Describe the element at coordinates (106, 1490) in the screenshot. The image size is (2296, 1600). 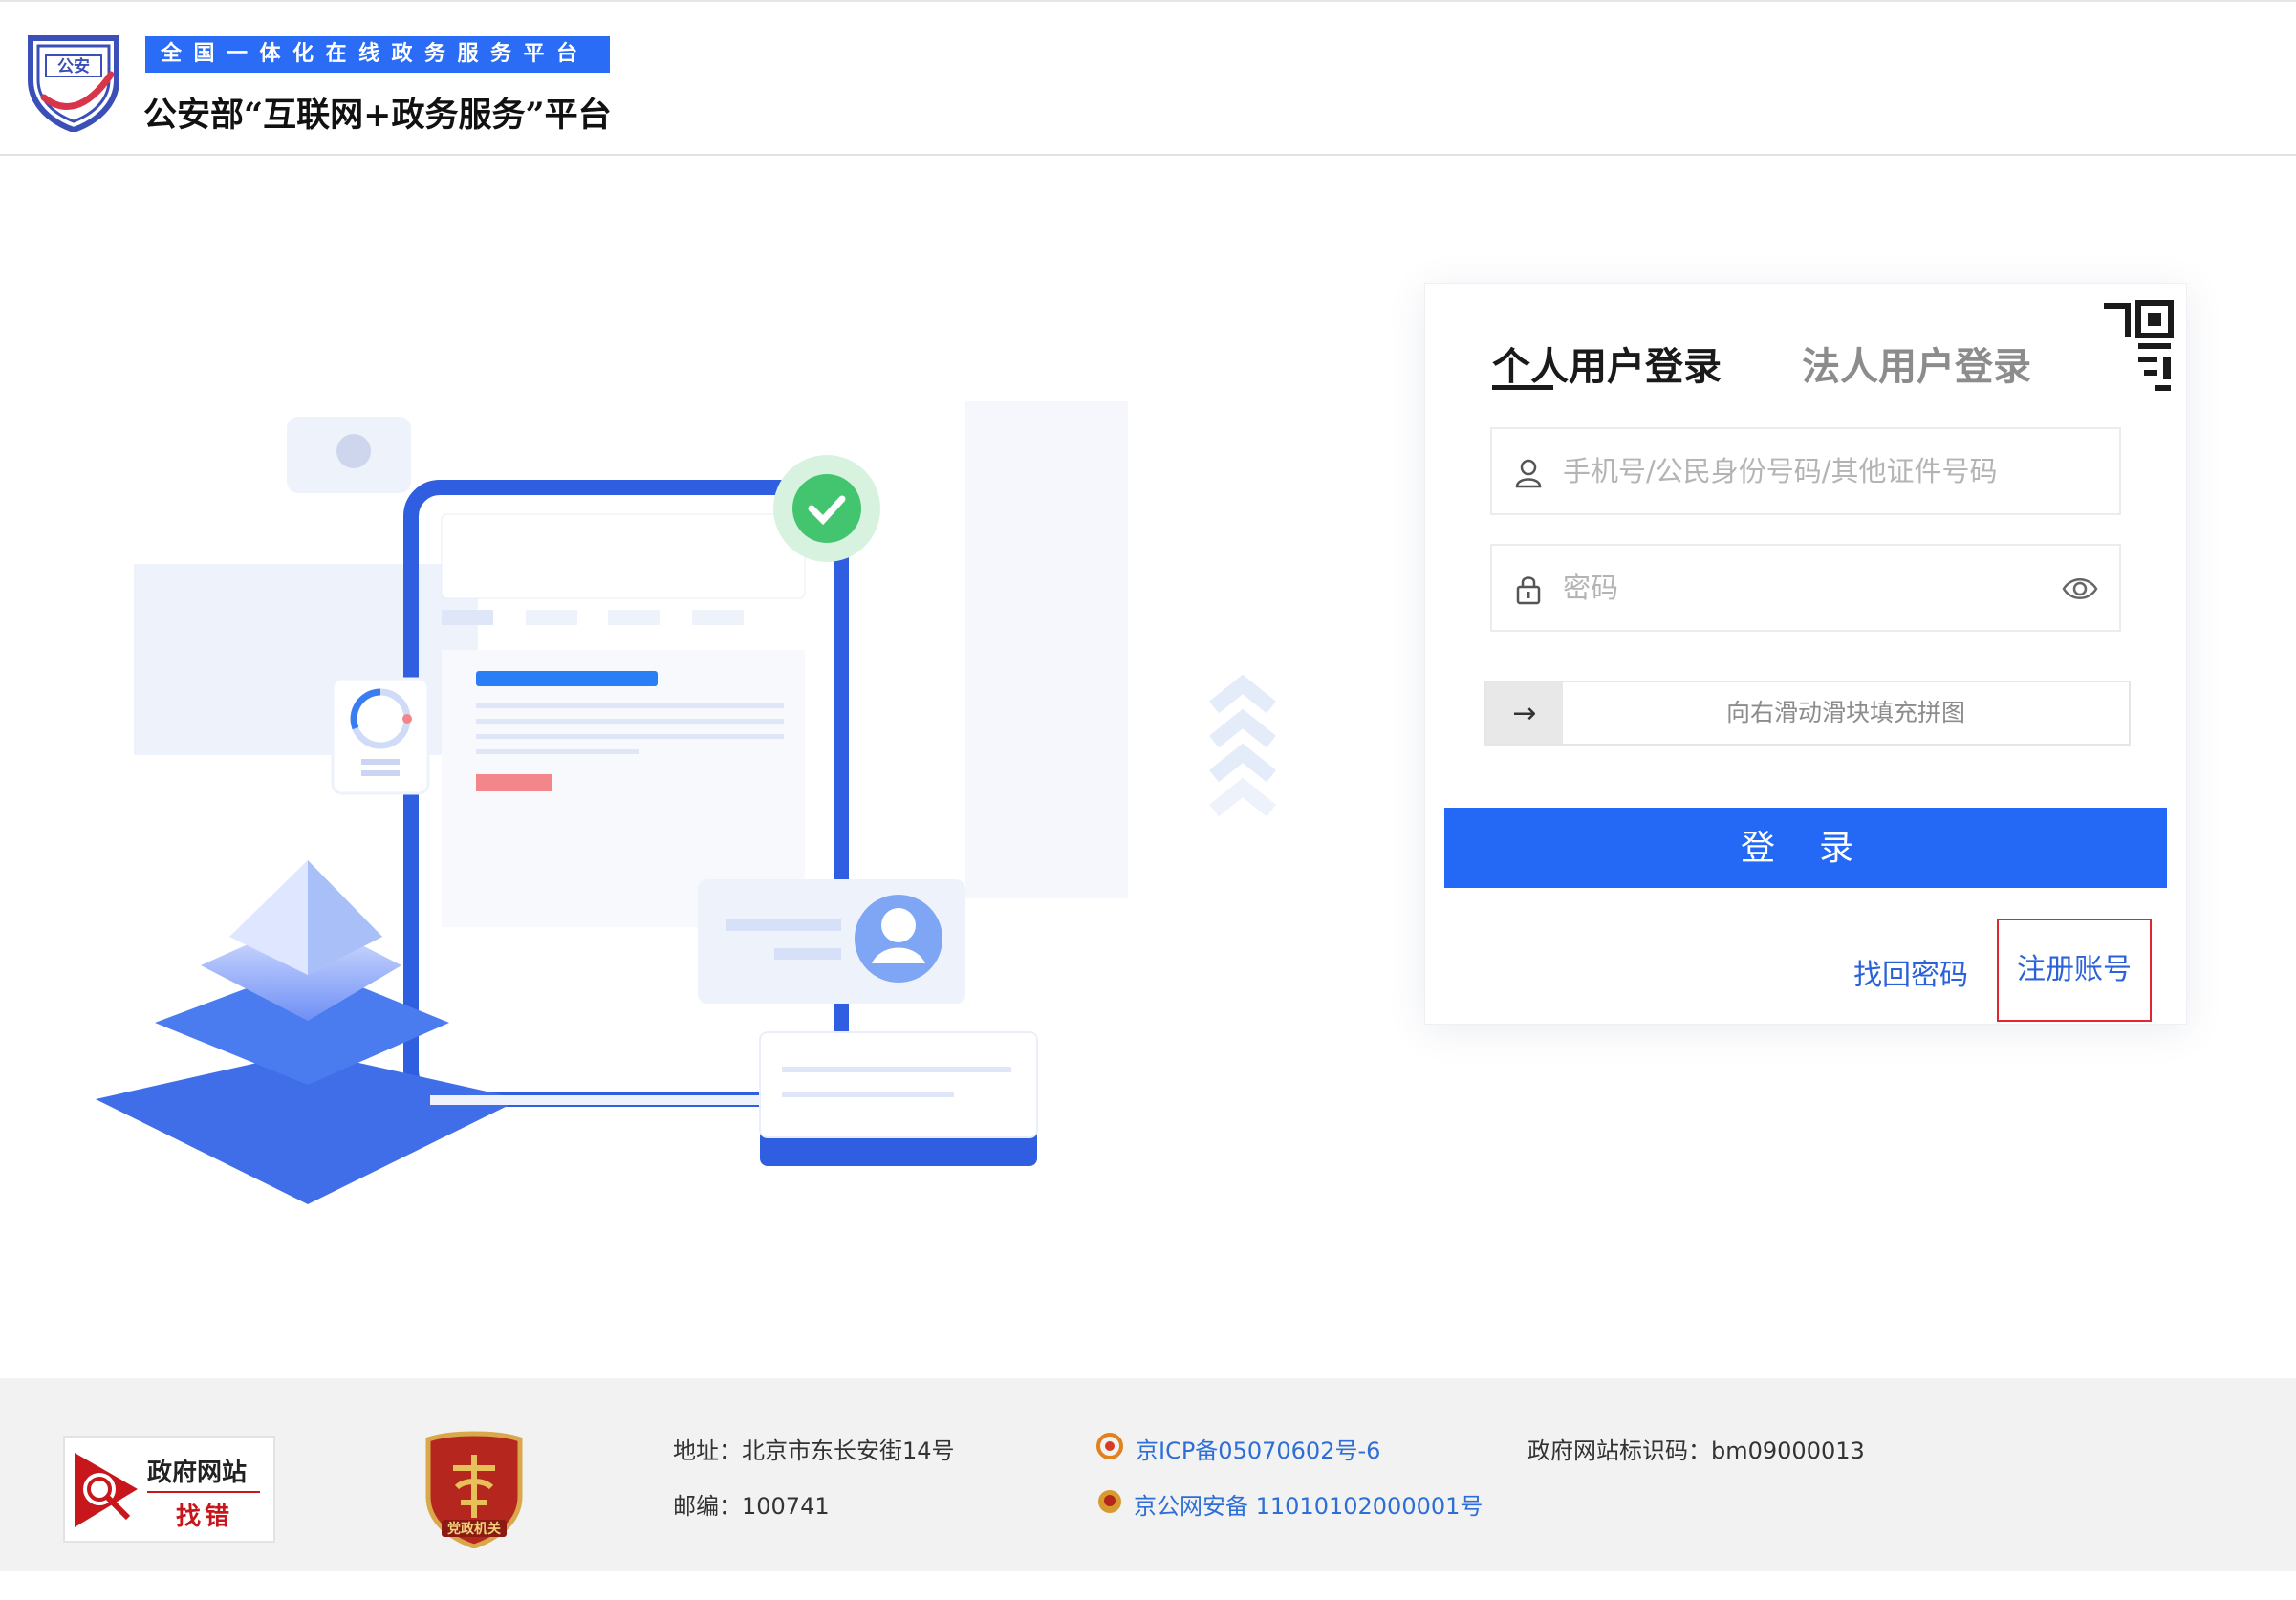
I see `magnifier-icon` at that location.